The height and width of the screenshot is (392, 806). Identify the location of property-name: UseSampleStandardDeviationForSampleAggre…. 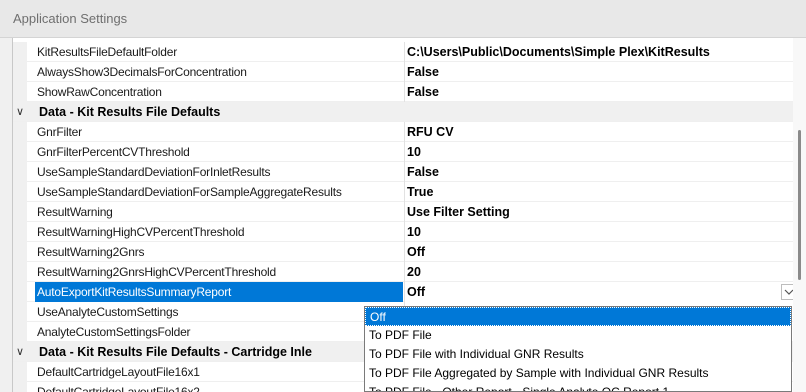
(219, 192).